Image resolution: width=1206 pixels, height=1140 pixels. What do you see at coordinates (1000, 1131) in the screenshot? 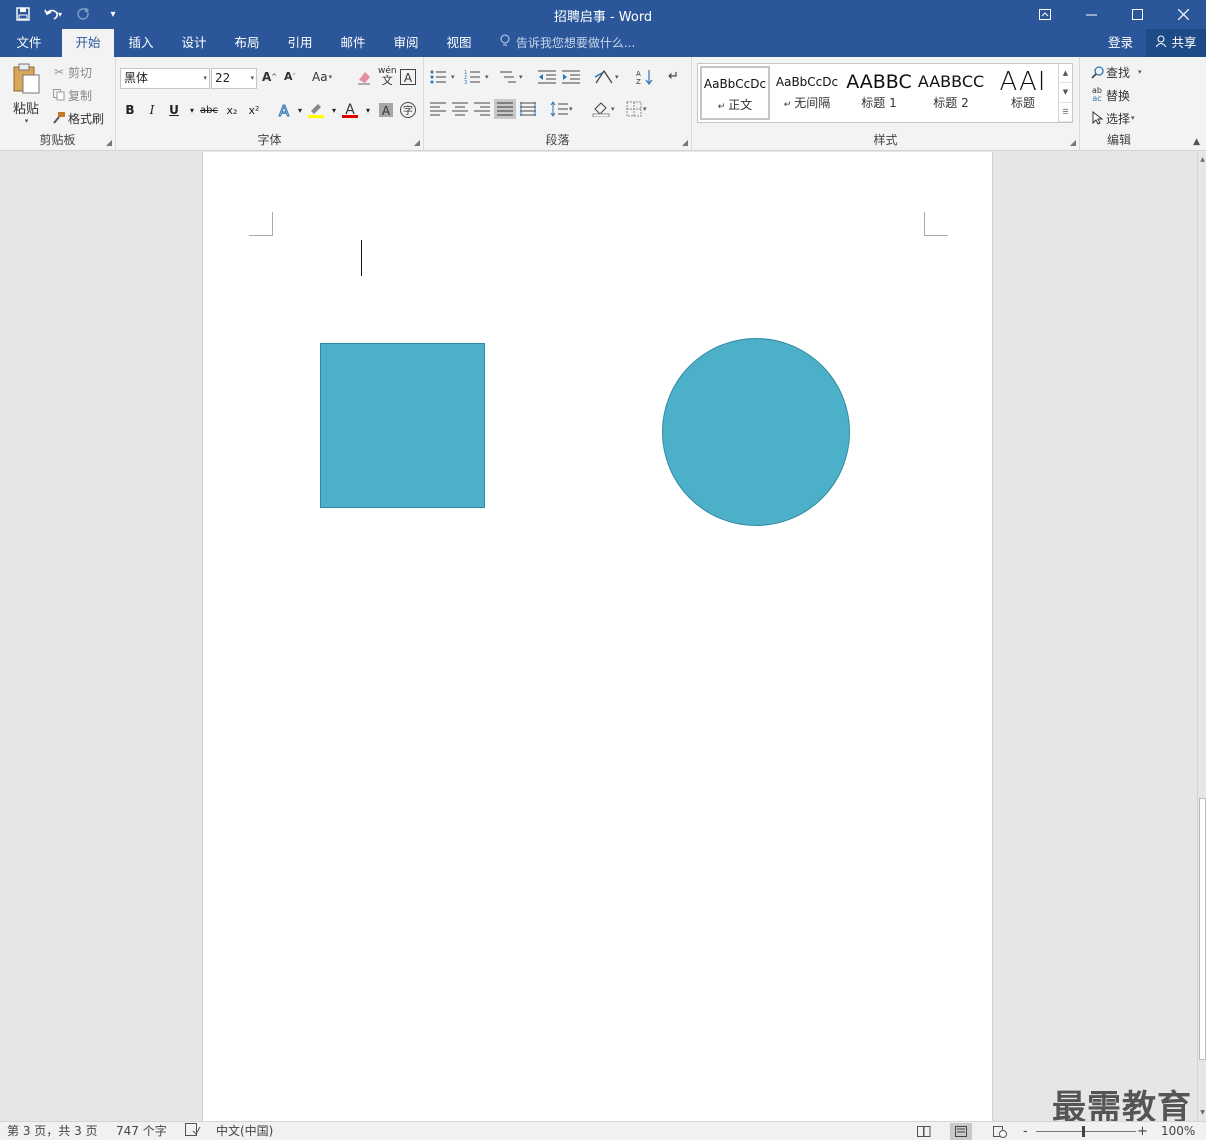
I see `web-layout-icon` at bounding box center [1000, 1131].